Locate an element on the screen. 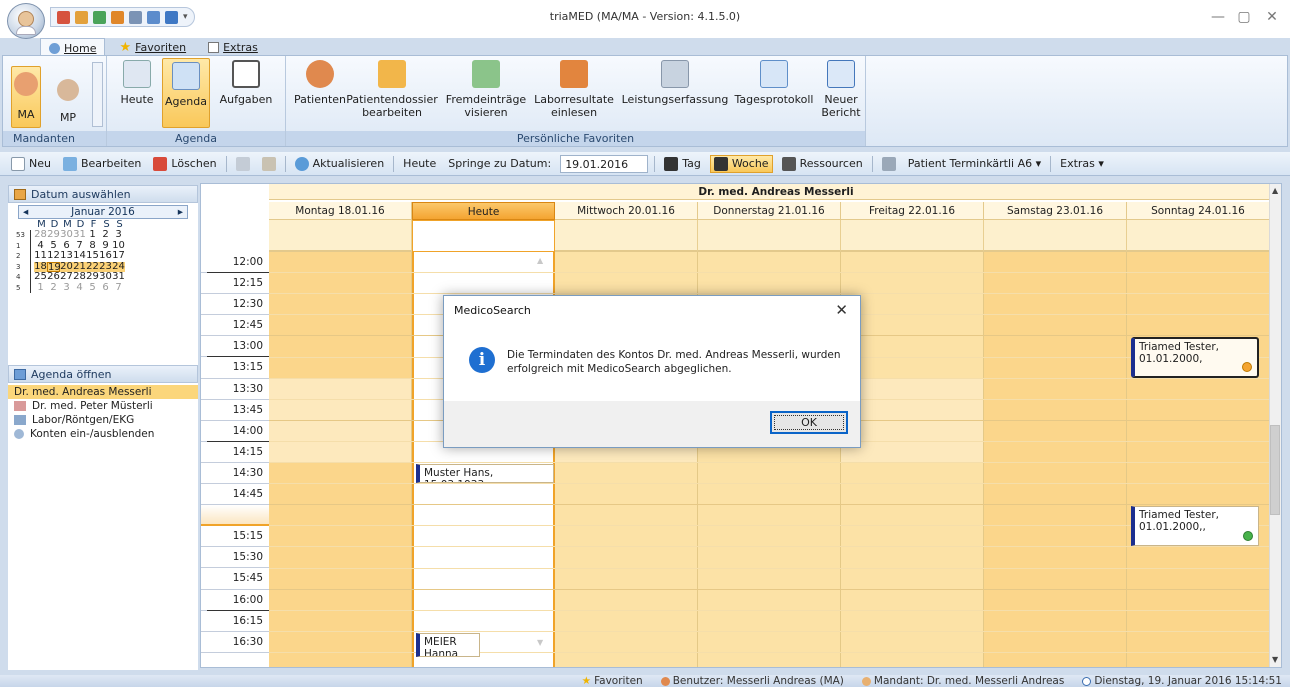 Image resolution: width=1290 pixels, height=687 pixels. calendar-day: 5 is located at coordinates (92, 288).